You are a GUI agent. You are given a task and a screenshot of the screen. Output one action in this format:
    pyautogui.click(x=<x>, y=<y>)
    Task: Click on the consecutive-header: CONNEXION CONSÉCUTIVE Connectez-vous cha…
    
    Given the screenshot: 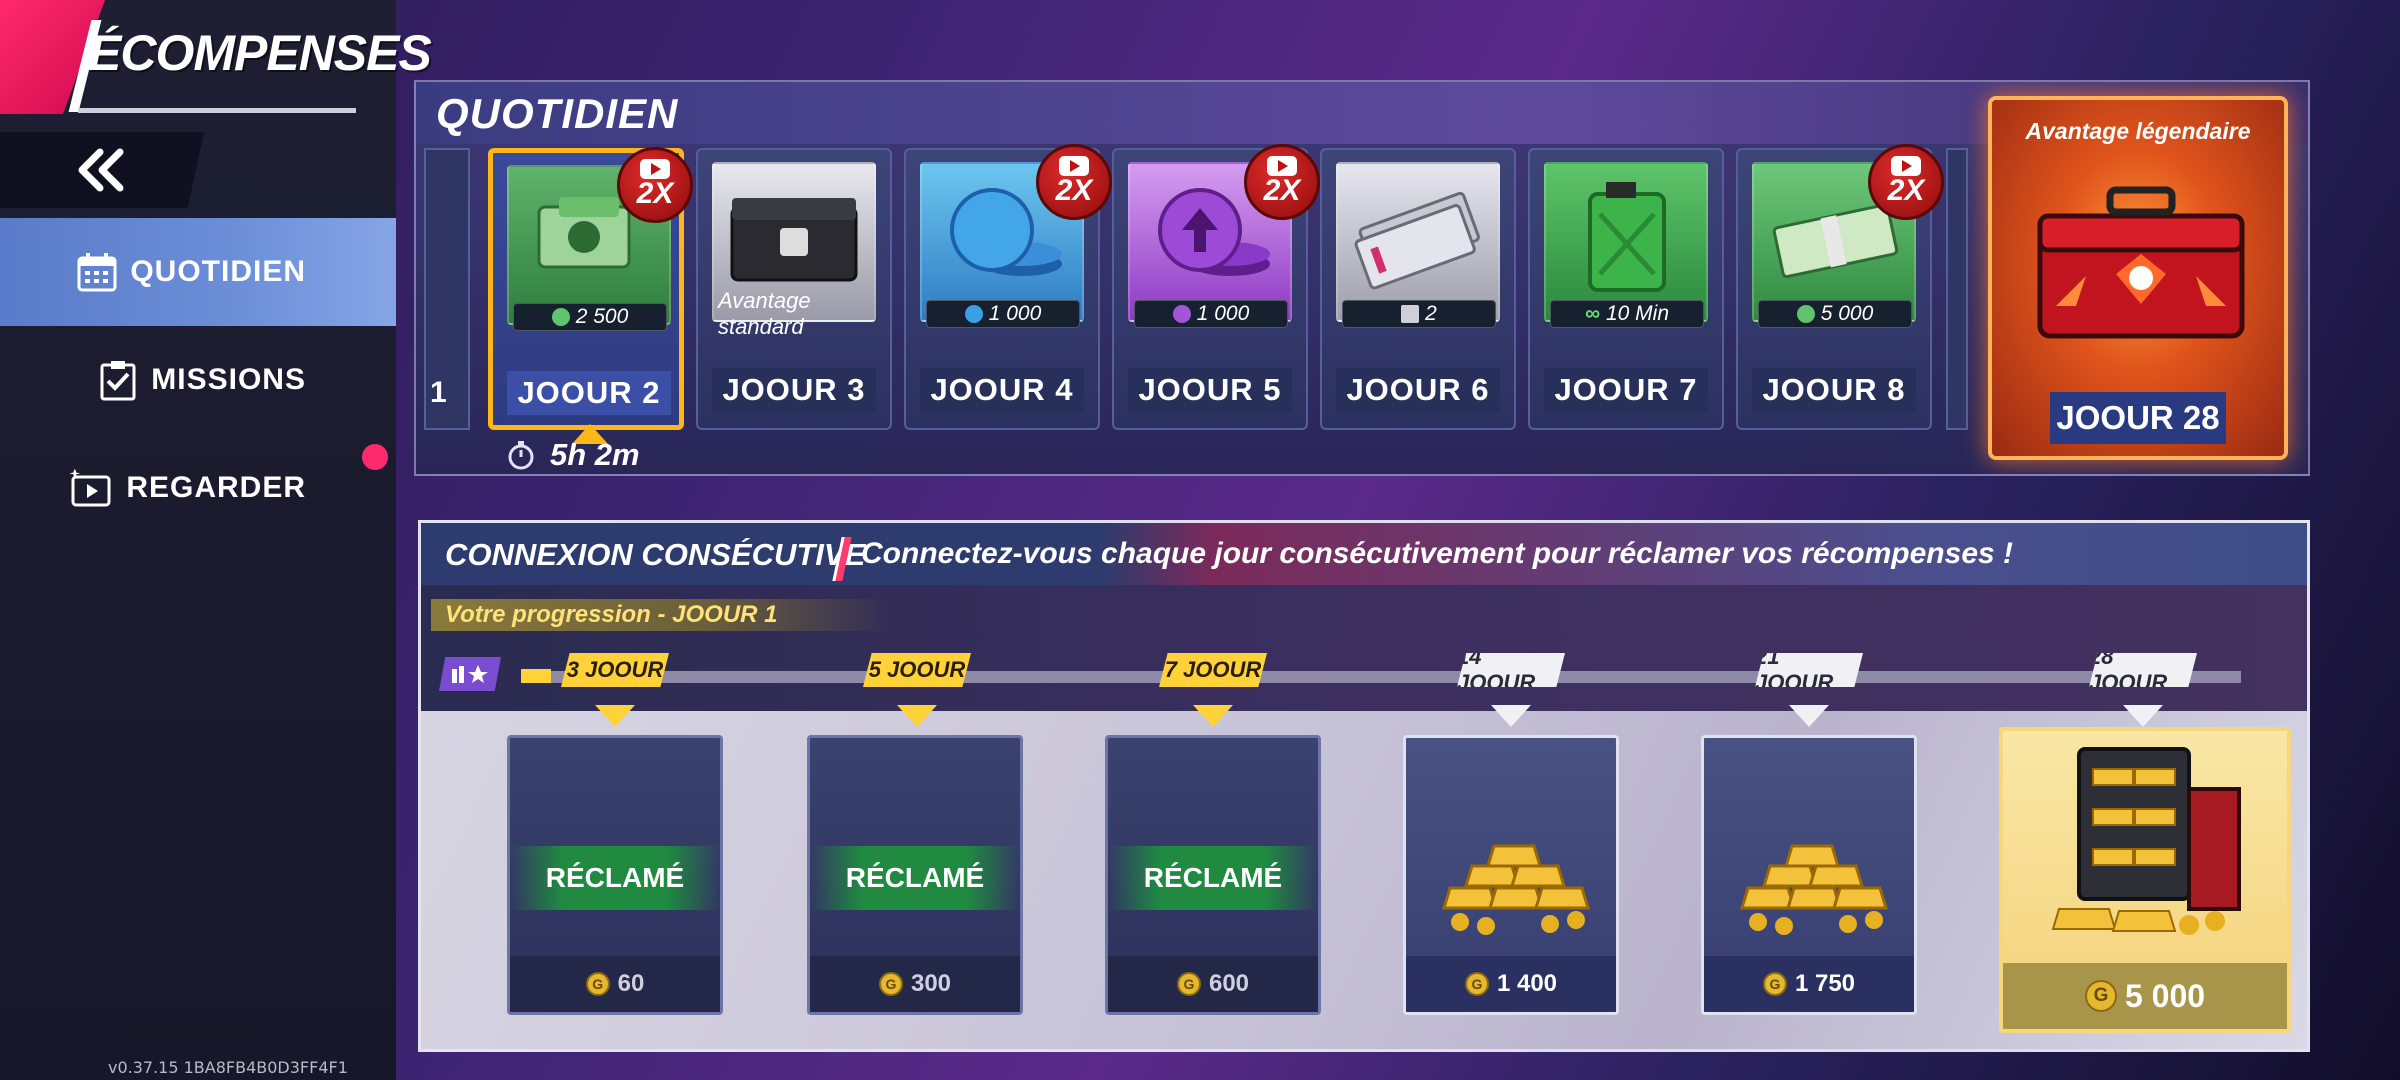 What is the action you would take?
    pyautogui.click(x=1364, y=554)
    